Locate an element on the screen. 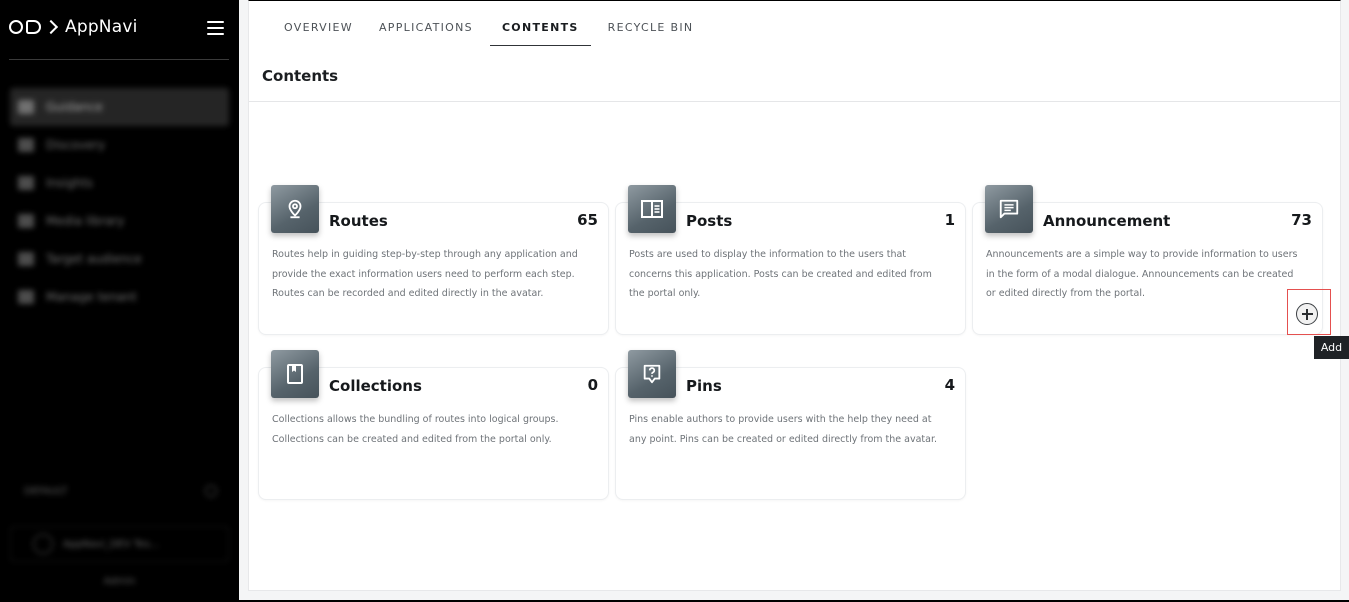 The image size is (1349, 602). card-title: Routes is located at coordinates (358, 221).